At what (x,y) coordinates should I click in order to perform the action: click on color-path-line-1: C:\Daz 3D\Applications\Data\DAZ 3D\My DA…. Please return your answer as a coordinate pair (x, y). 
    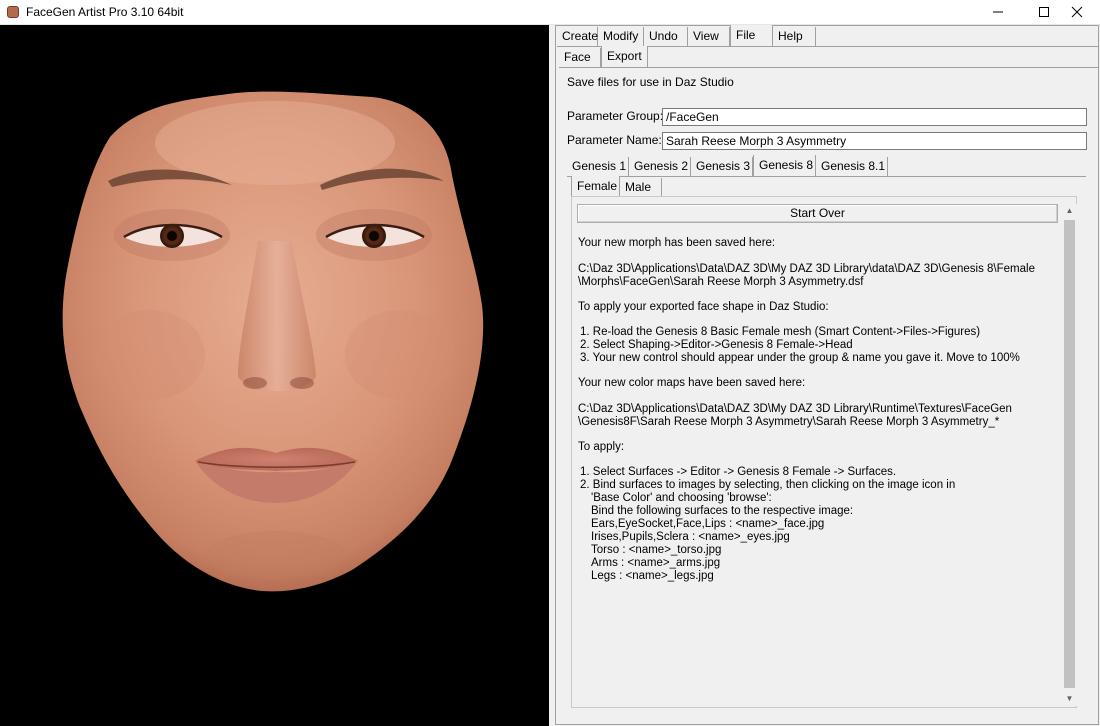
    Looking at the image, I should click on (795, 409).